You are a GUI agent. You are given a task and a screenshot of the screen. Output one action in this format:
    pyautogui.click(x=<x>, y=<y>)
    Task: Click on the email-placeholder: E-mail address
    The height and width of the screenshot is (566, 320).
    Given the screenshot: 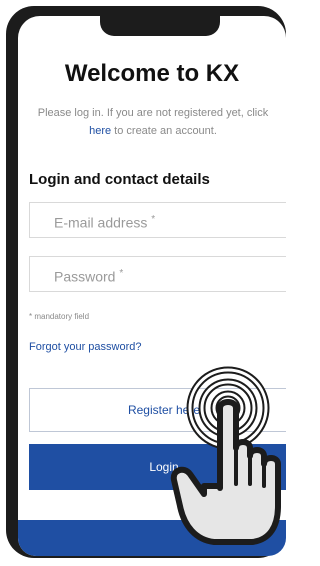 What is the action you would take?
    pyautogui.click(x=101, y=222)
    